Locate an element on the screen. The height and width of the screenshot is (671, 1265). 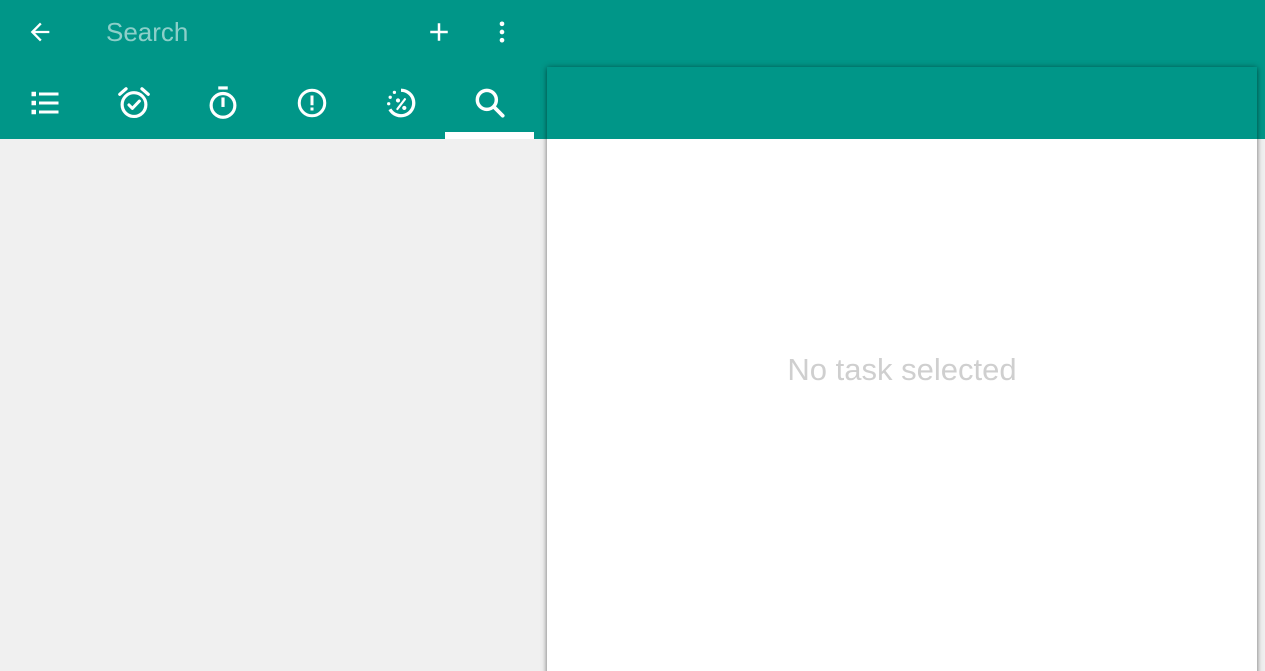
tab-list is located at coordinates (44, 102).